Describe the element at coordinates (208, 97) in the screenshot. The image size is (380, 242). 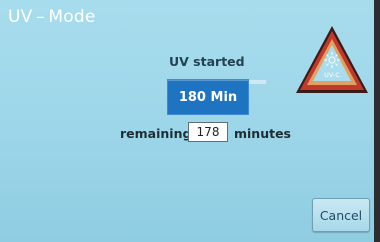
I see `uv-duration-button: 180 Min` at that location.